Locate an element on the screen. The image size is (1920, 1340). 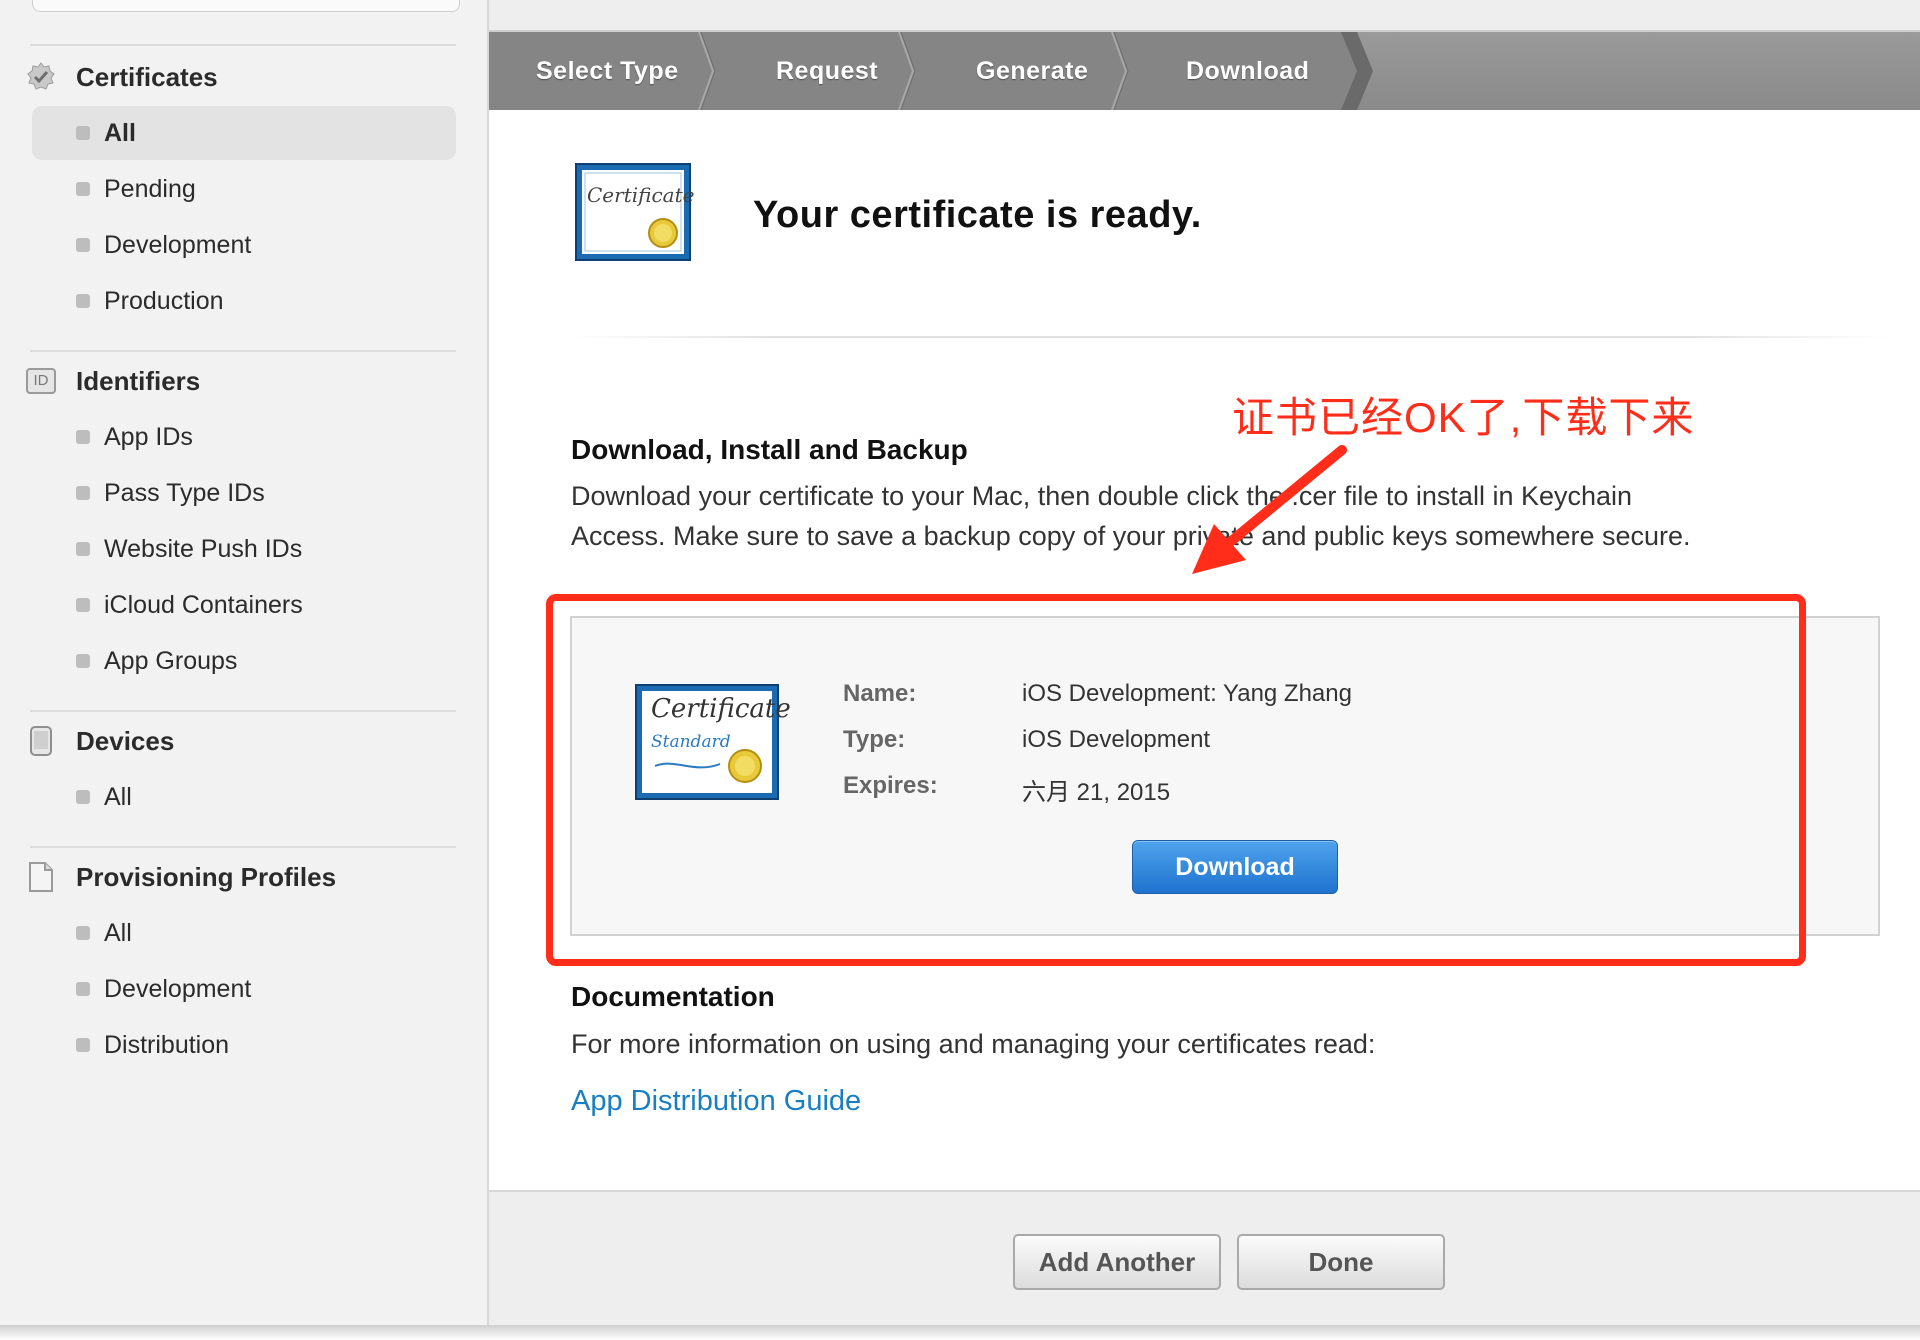
sidebar-item-development: Development is located at coordinates (244, 245).